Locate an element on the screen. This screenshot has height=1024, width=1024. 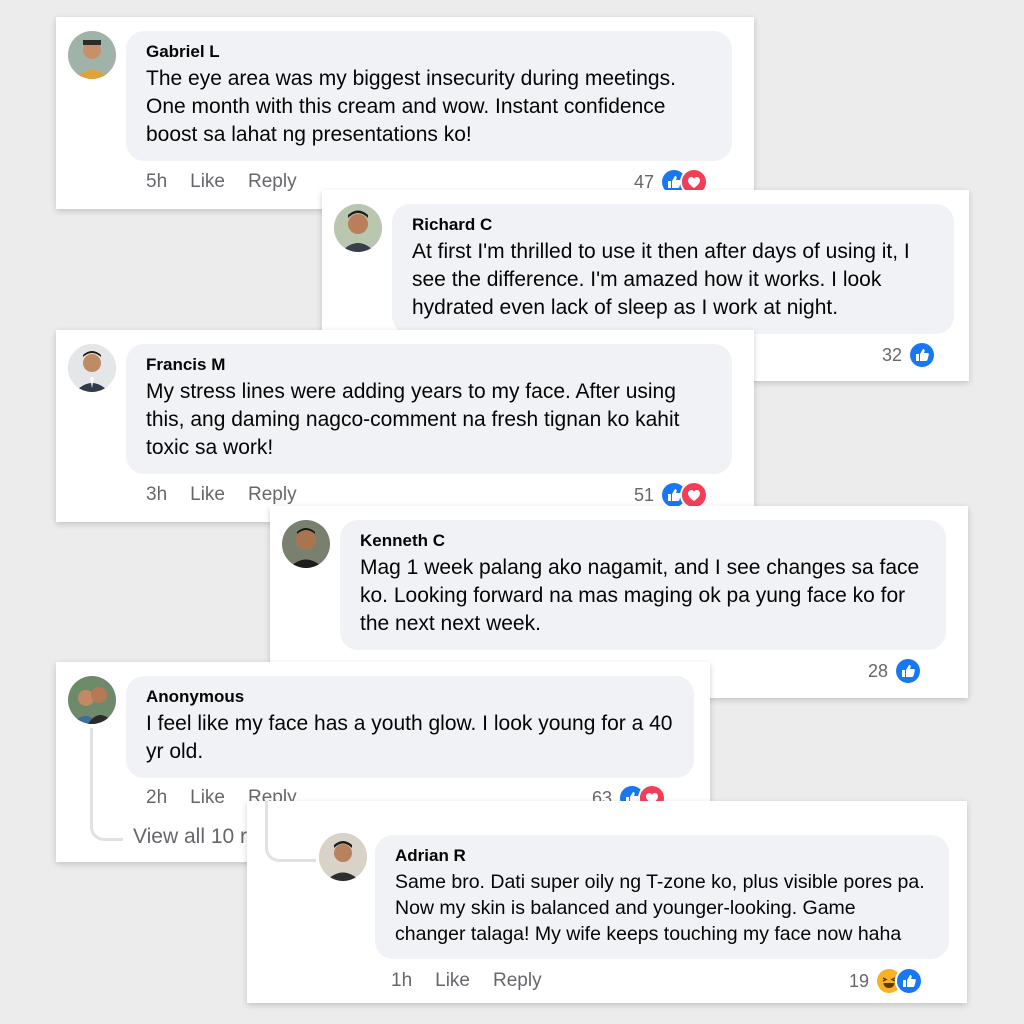
comment-time: 2h is located at coordinates (156, 798).